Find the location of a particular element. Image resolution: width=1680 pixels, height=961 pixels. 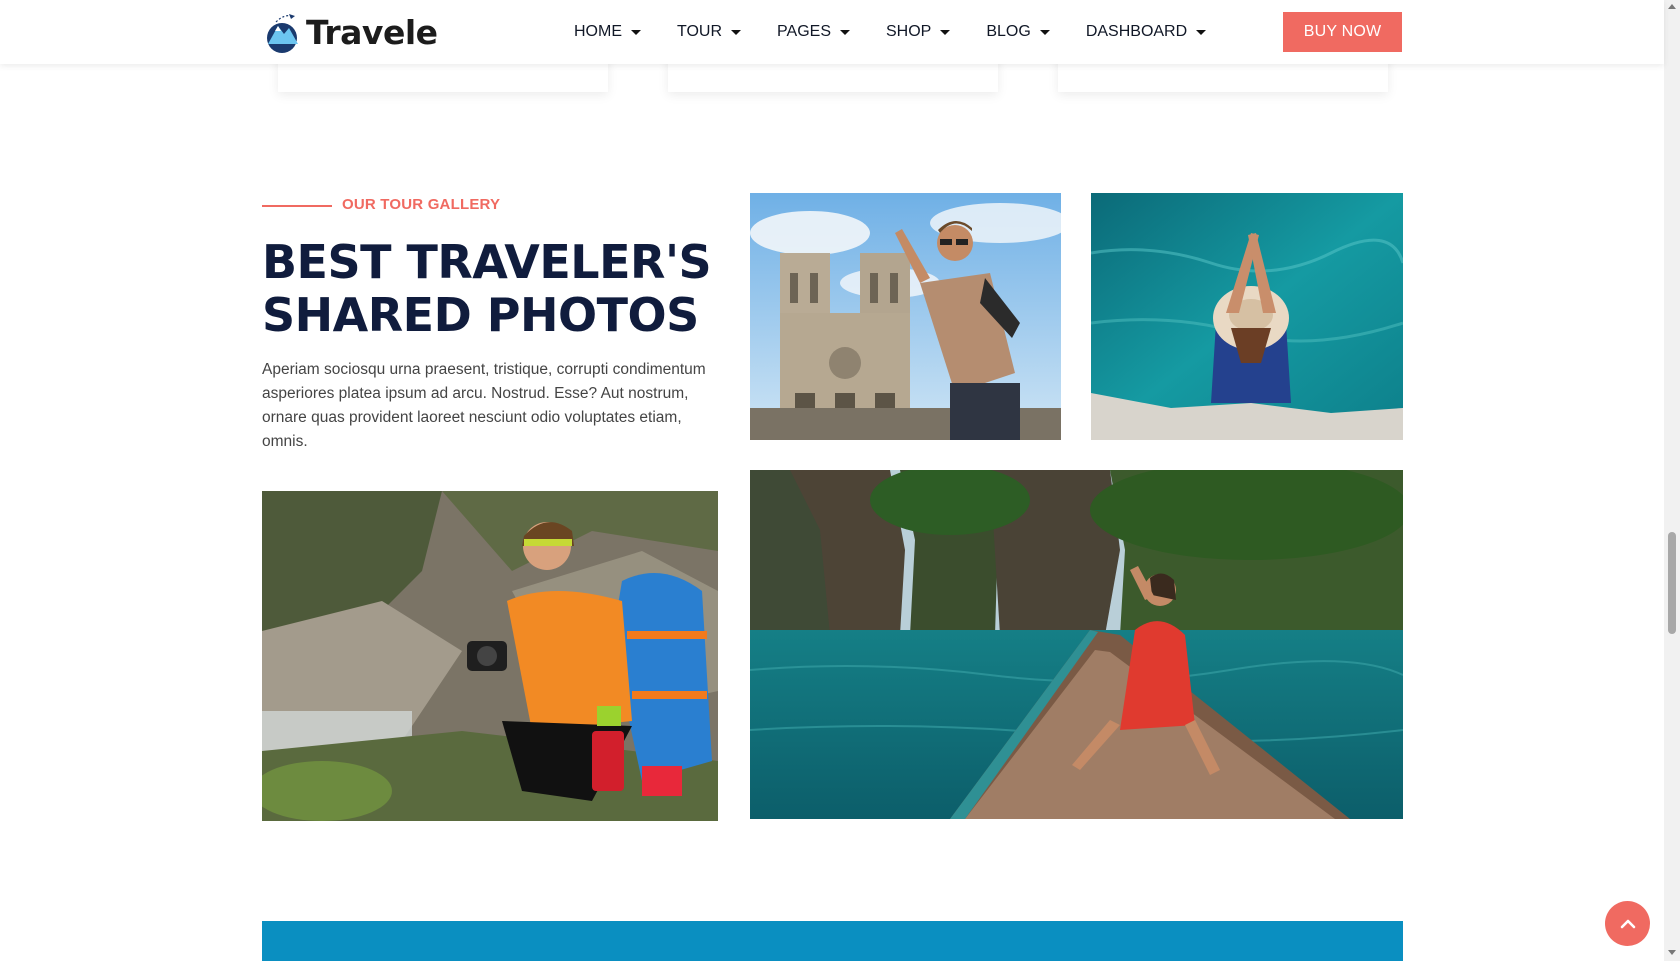

chevron-up-icon is located at coordinates (1627, 923).